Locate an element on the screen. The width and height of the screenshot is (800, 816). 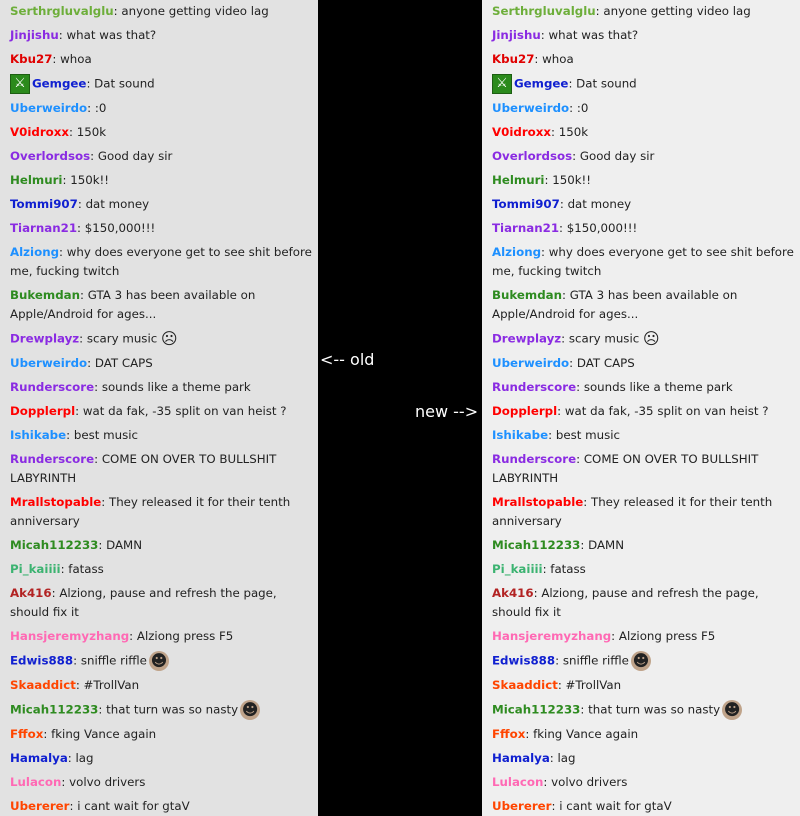
chat-text: : that turn was so nasty is located at coordinates (168, 709).